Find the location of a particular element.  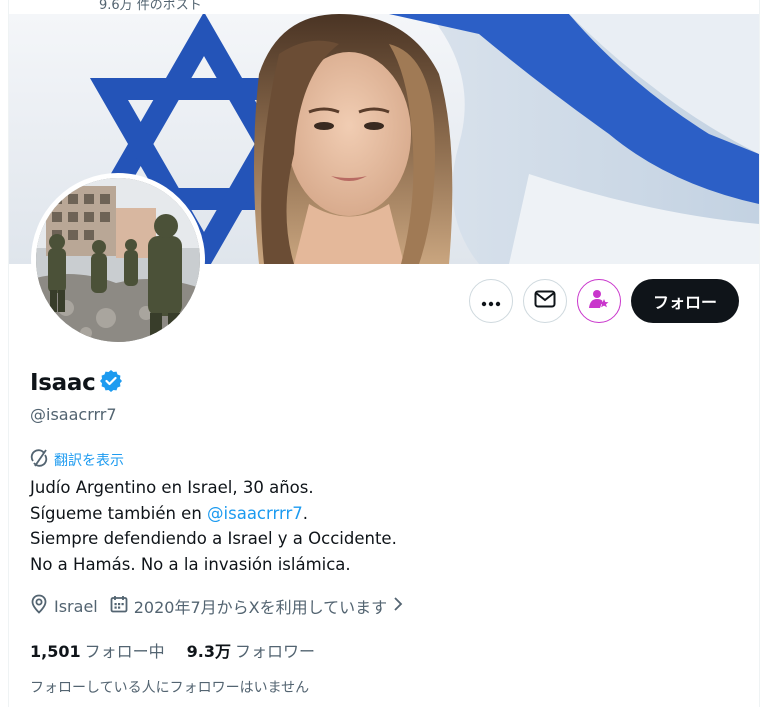

profile-meta: Israel 2020年7月からXを利用しています is located at coordinates (222, 606).